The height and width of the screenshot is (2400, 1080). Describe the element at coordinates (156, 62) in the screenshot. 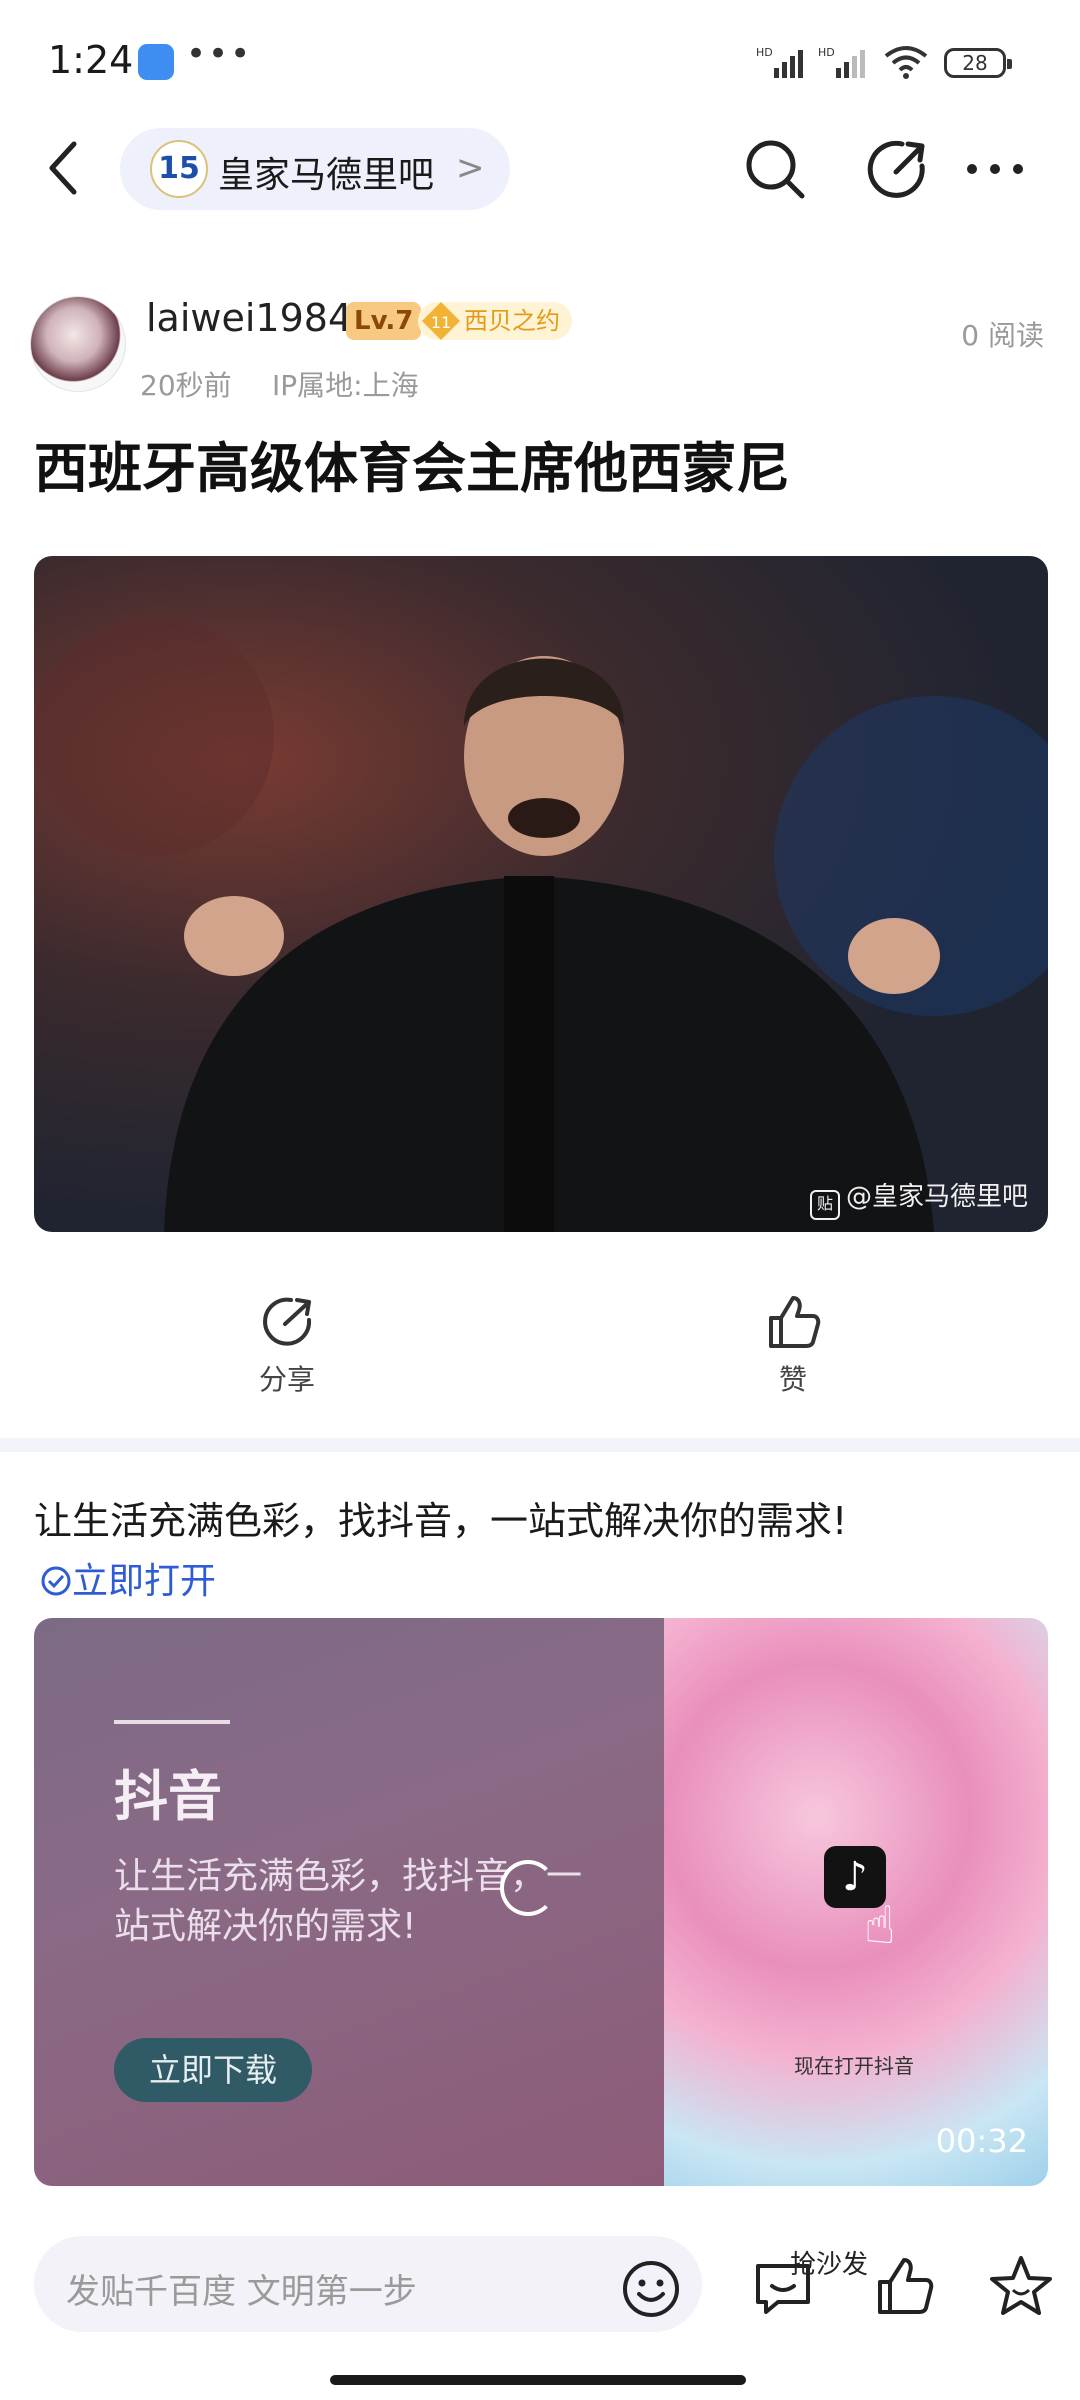

I see `app-notification-icon` at that location.